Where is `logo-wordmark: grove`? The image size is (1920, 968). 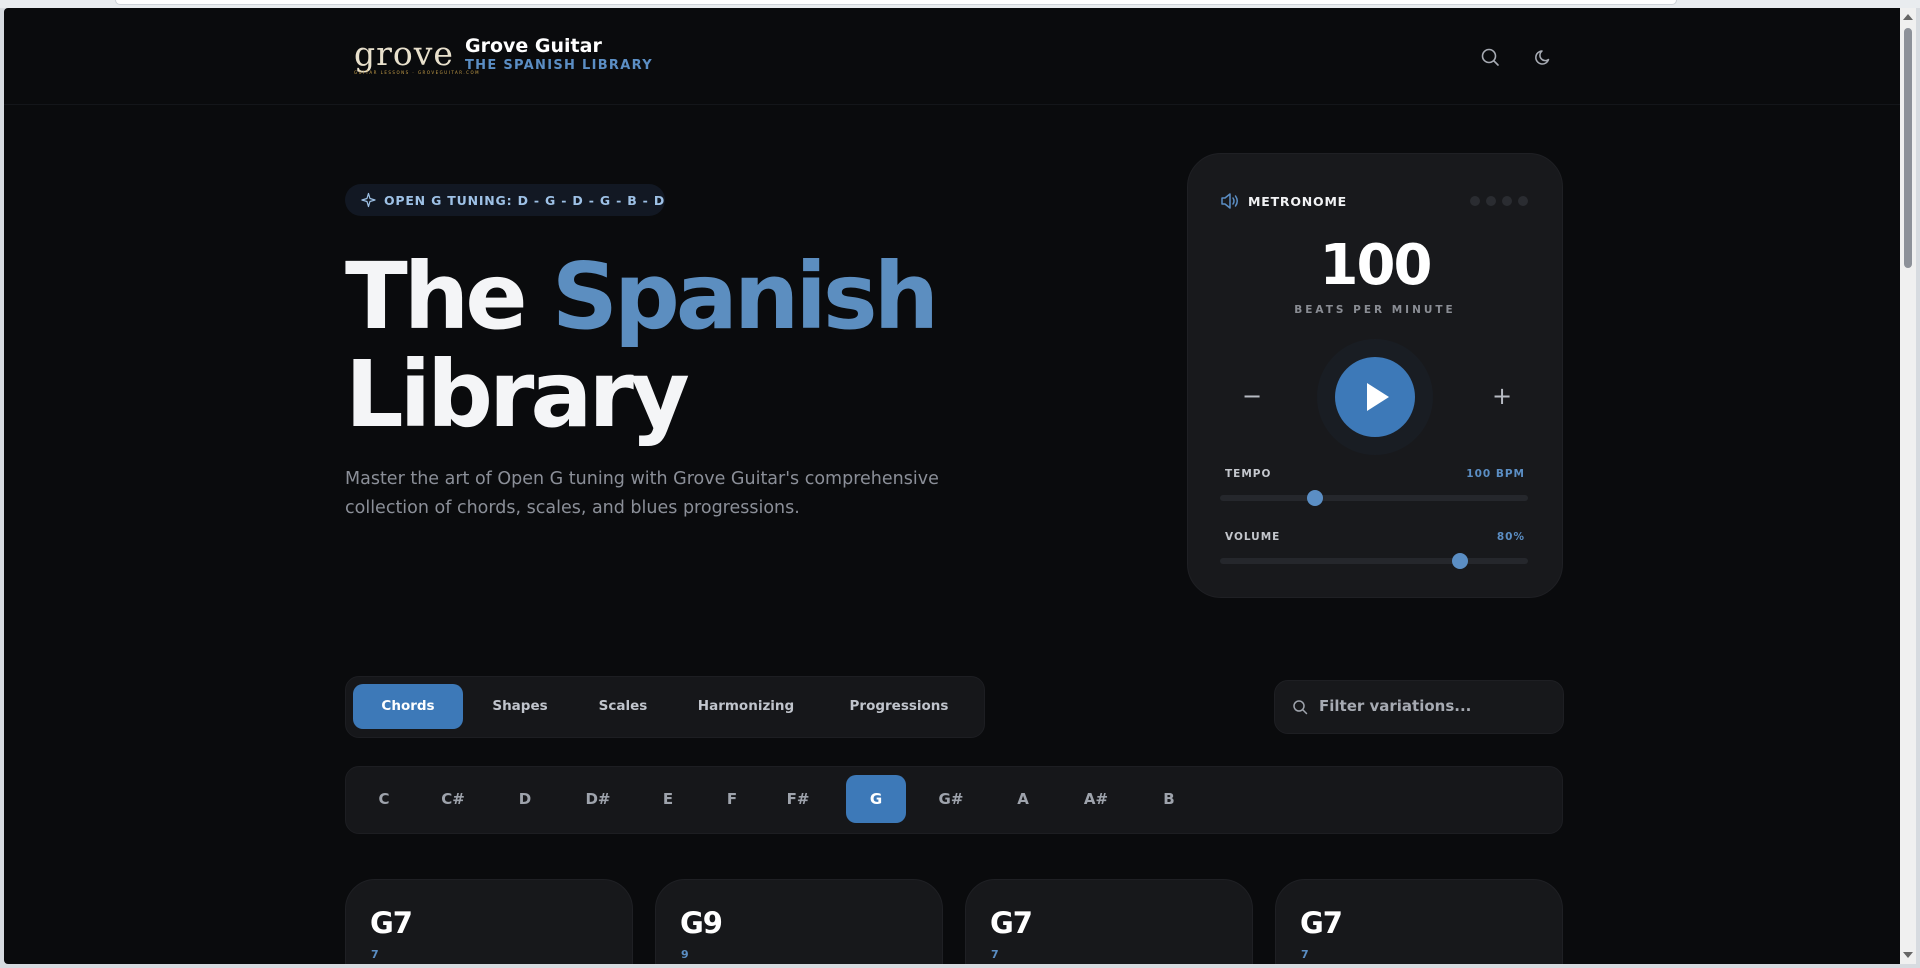 logo-wordmark: grove is located at coordinates (404, 53).